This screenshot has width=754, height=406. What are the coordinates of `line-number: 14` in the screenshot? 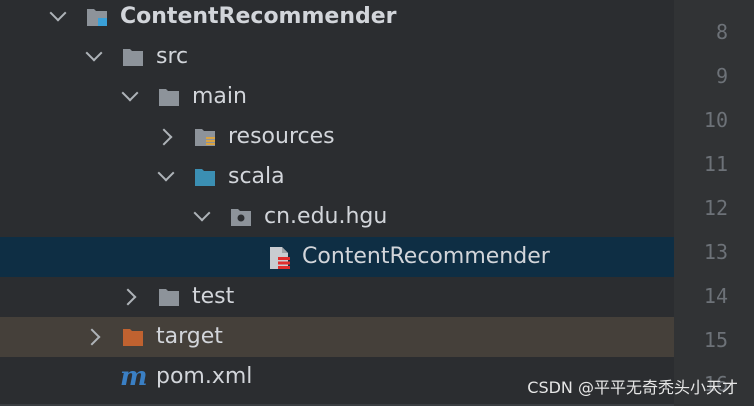 It's located at (715, 296).